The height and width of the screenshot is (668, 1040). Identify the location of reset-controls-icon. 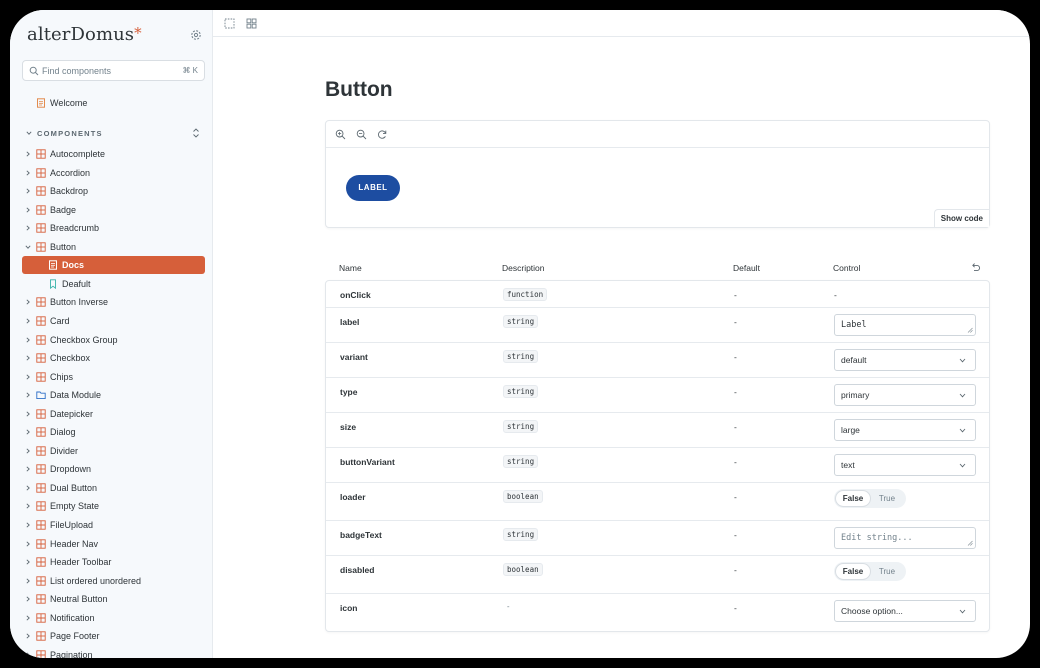
(975, 267).